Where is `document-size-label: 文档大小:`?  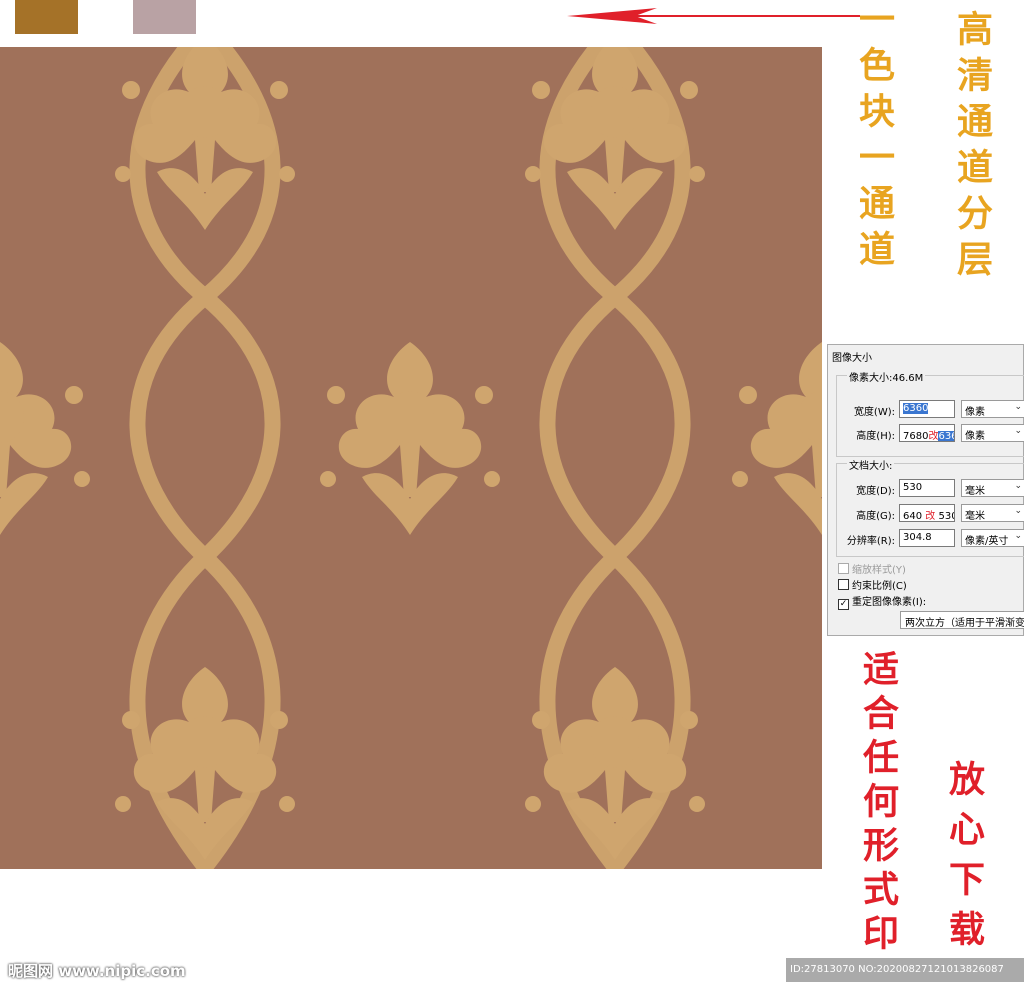 document-size-label: 文档大小: is located at coordinates (871, 464).